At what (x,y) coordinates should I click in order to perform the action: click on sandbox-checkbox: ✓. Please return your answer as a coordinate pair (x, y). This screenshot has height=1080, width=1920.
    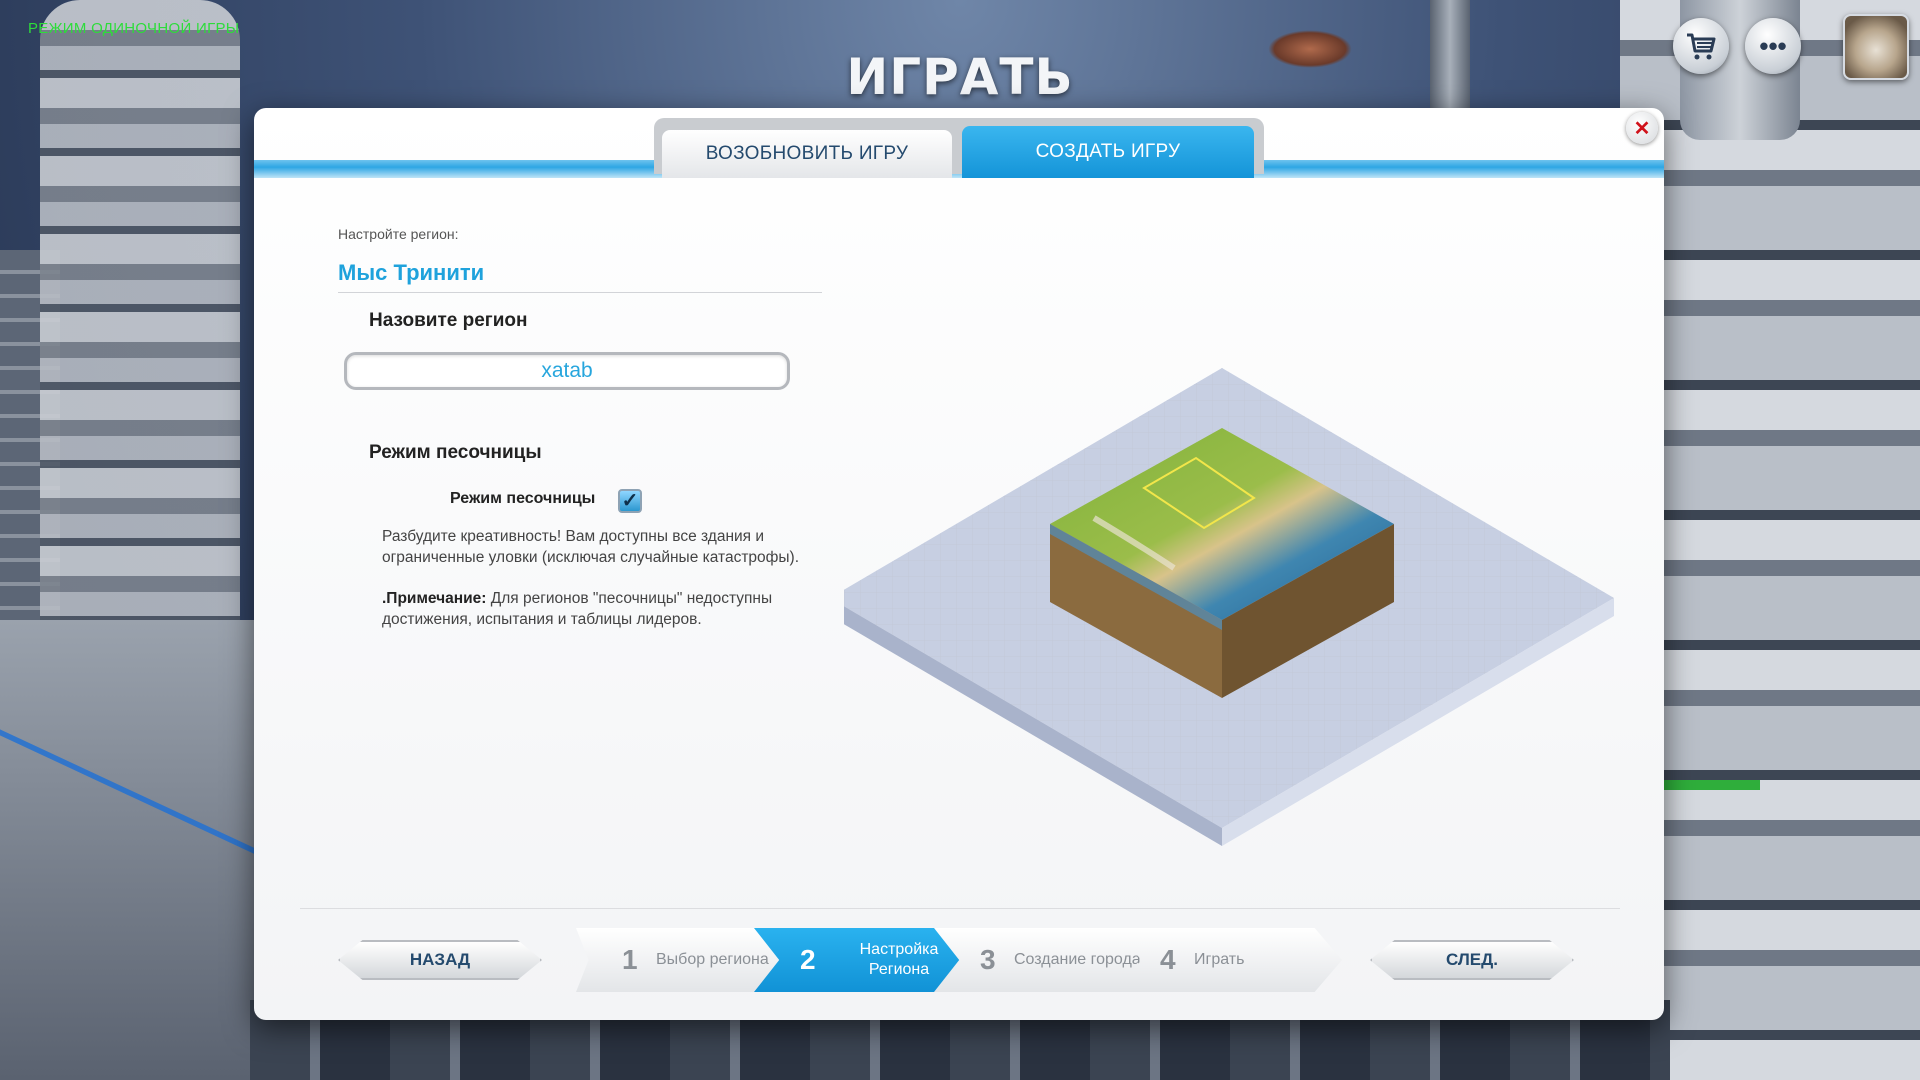
    Looking at the image, I should click on (630, 501).